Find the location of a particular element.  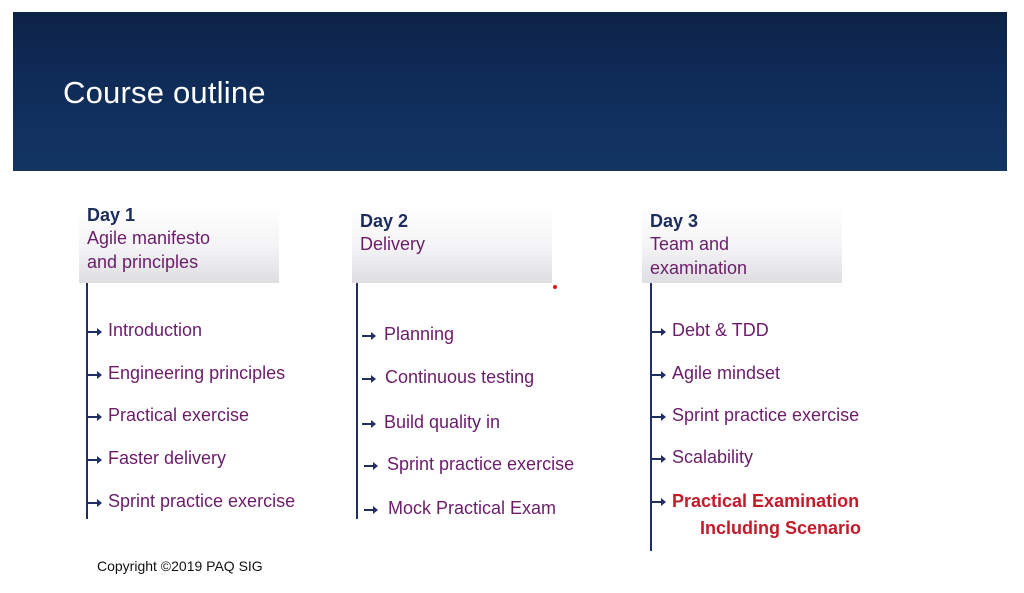

day1-header: Day 1 Agile manifesto and principles is located at coordinates (179, 243).